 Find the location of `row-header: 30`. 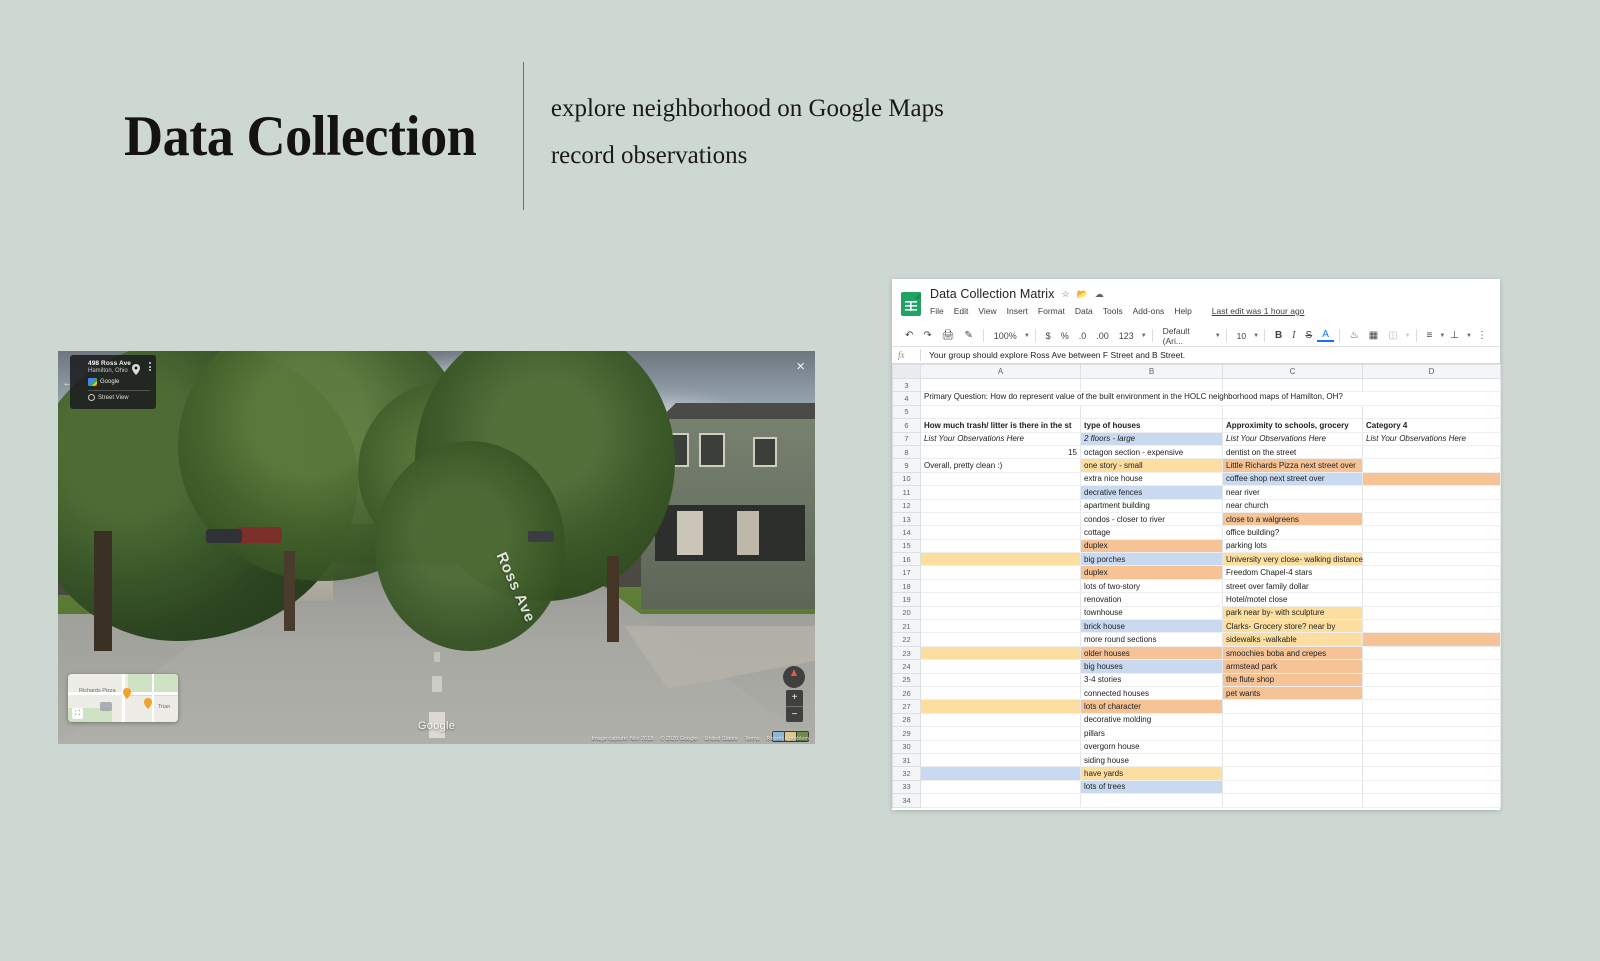

row-header: 30 is located at coordinates (906, 746).